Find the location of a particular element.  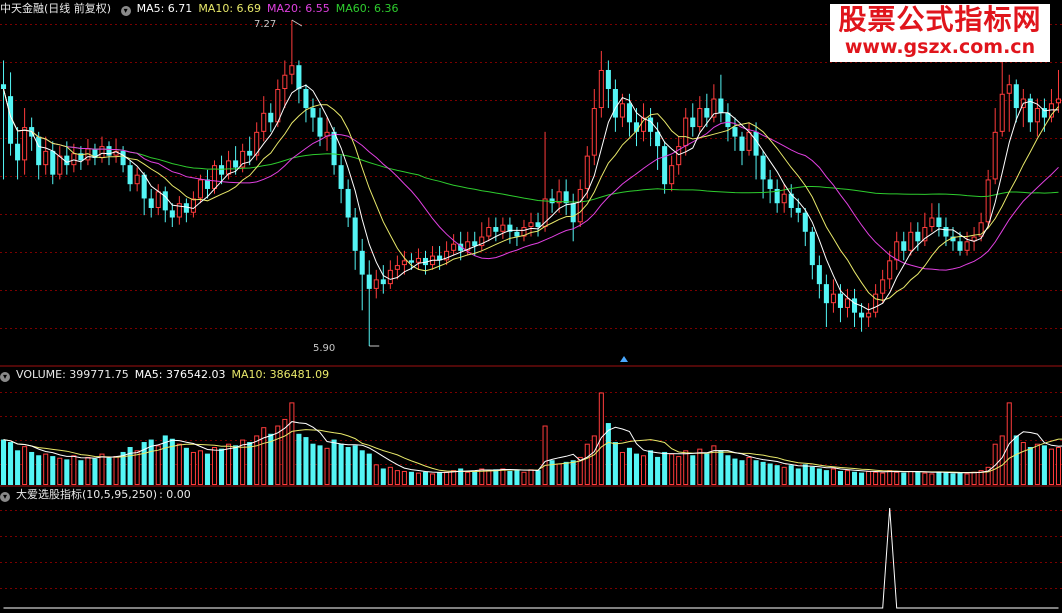

ma60-label: MA60: 6.36 is located at coordinates (367, 8).